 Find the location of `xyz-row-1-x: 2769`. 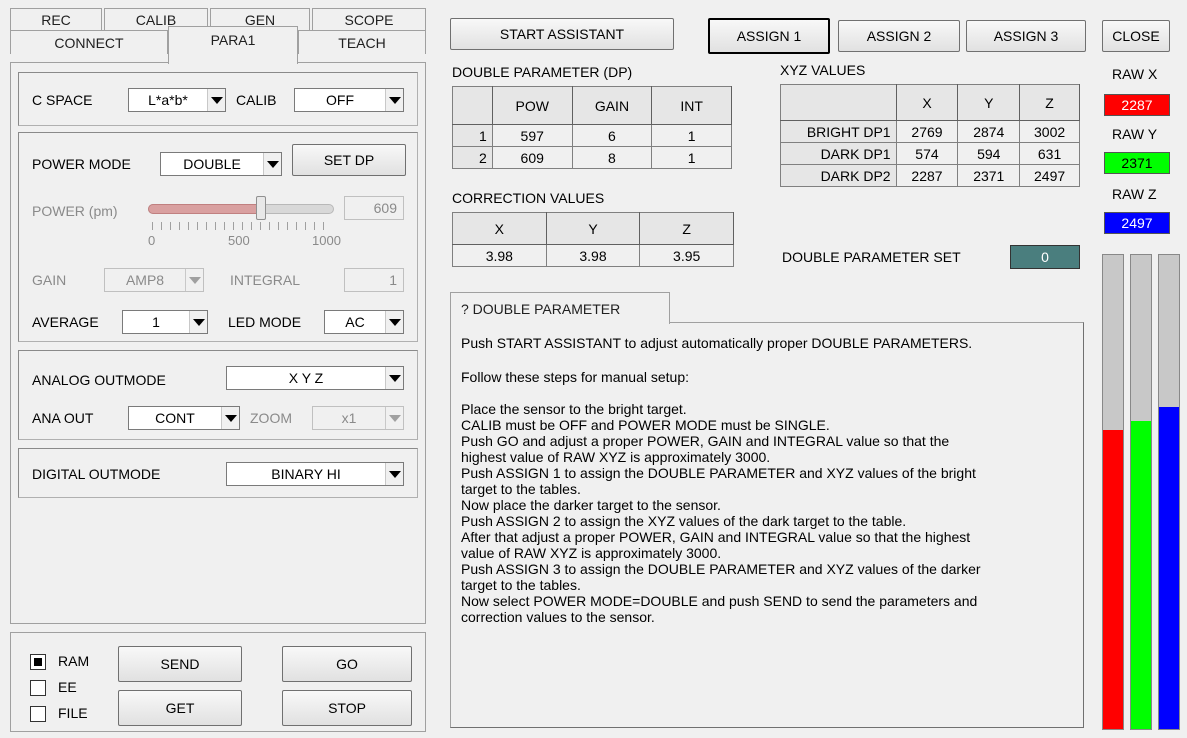

xyz-row-1-x: 2769 is located at coordinates (927, 131).